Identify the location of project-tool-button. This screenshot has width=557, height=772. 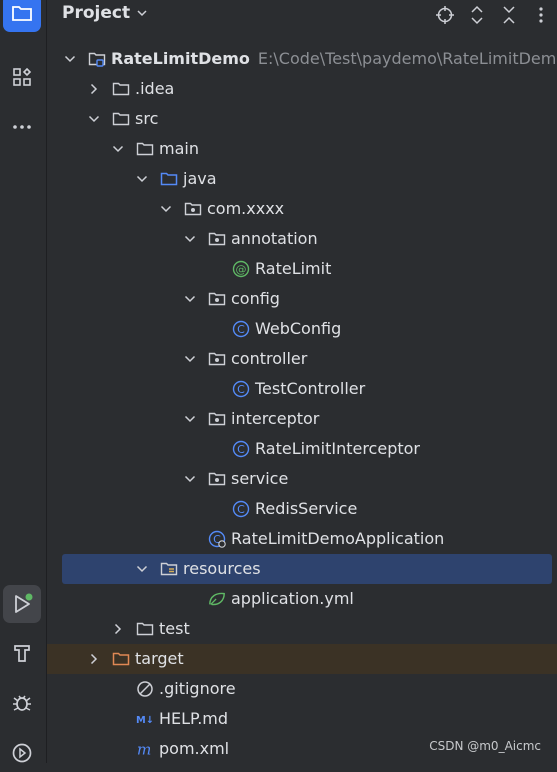
(22, 16).